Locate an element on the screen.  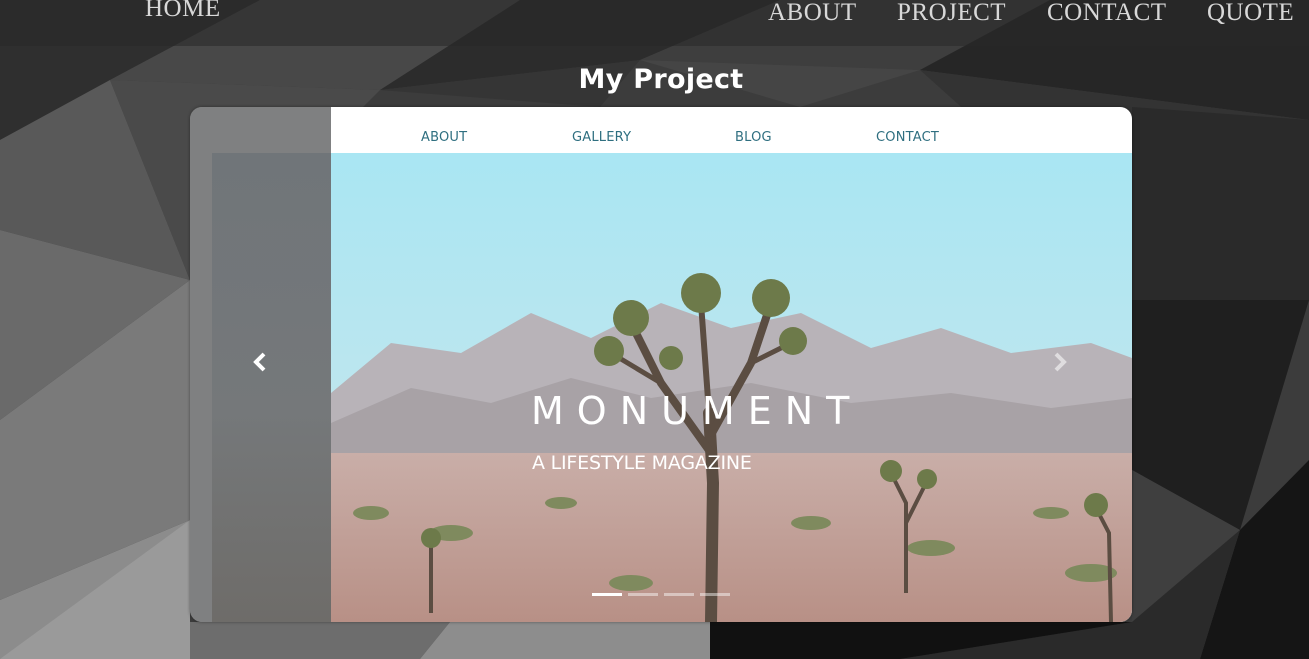
slide-nav-about: ABOUT is located at coordinates (444, 137).